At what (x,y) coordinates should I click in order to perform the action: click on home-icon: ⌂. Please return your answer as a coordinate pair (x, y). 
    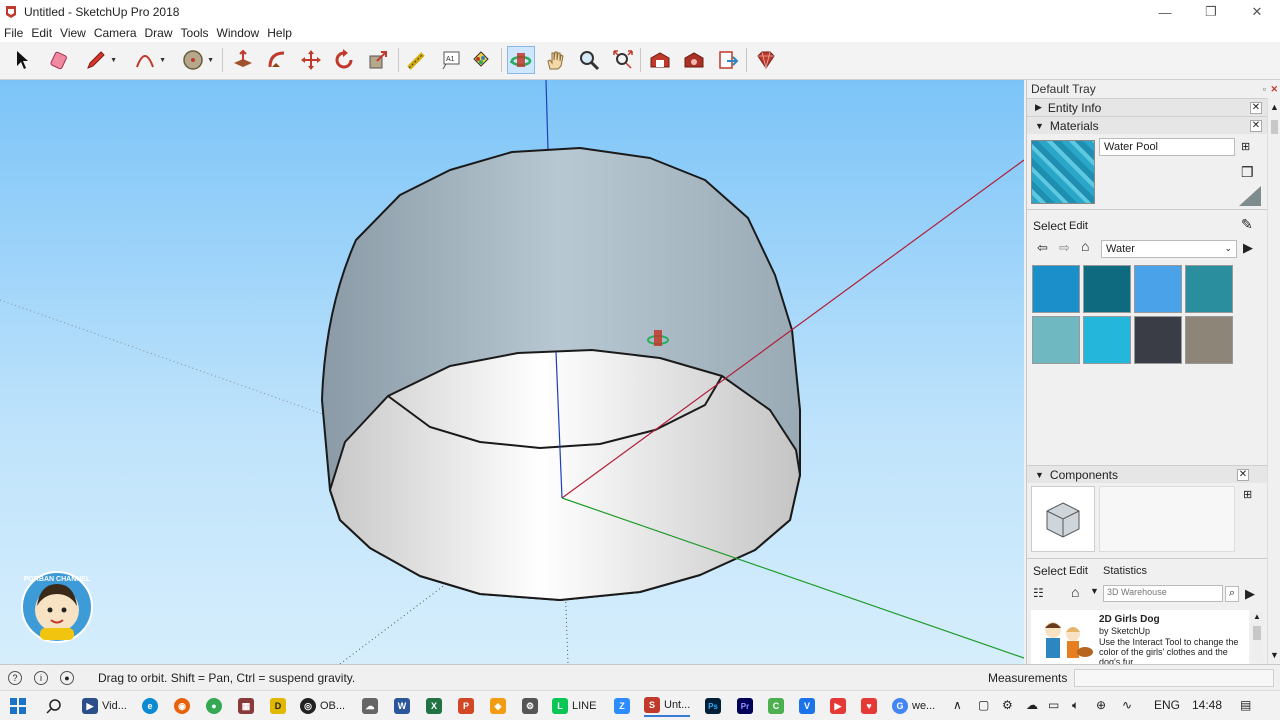
    Looking at the image, I should click on (1085, 246).